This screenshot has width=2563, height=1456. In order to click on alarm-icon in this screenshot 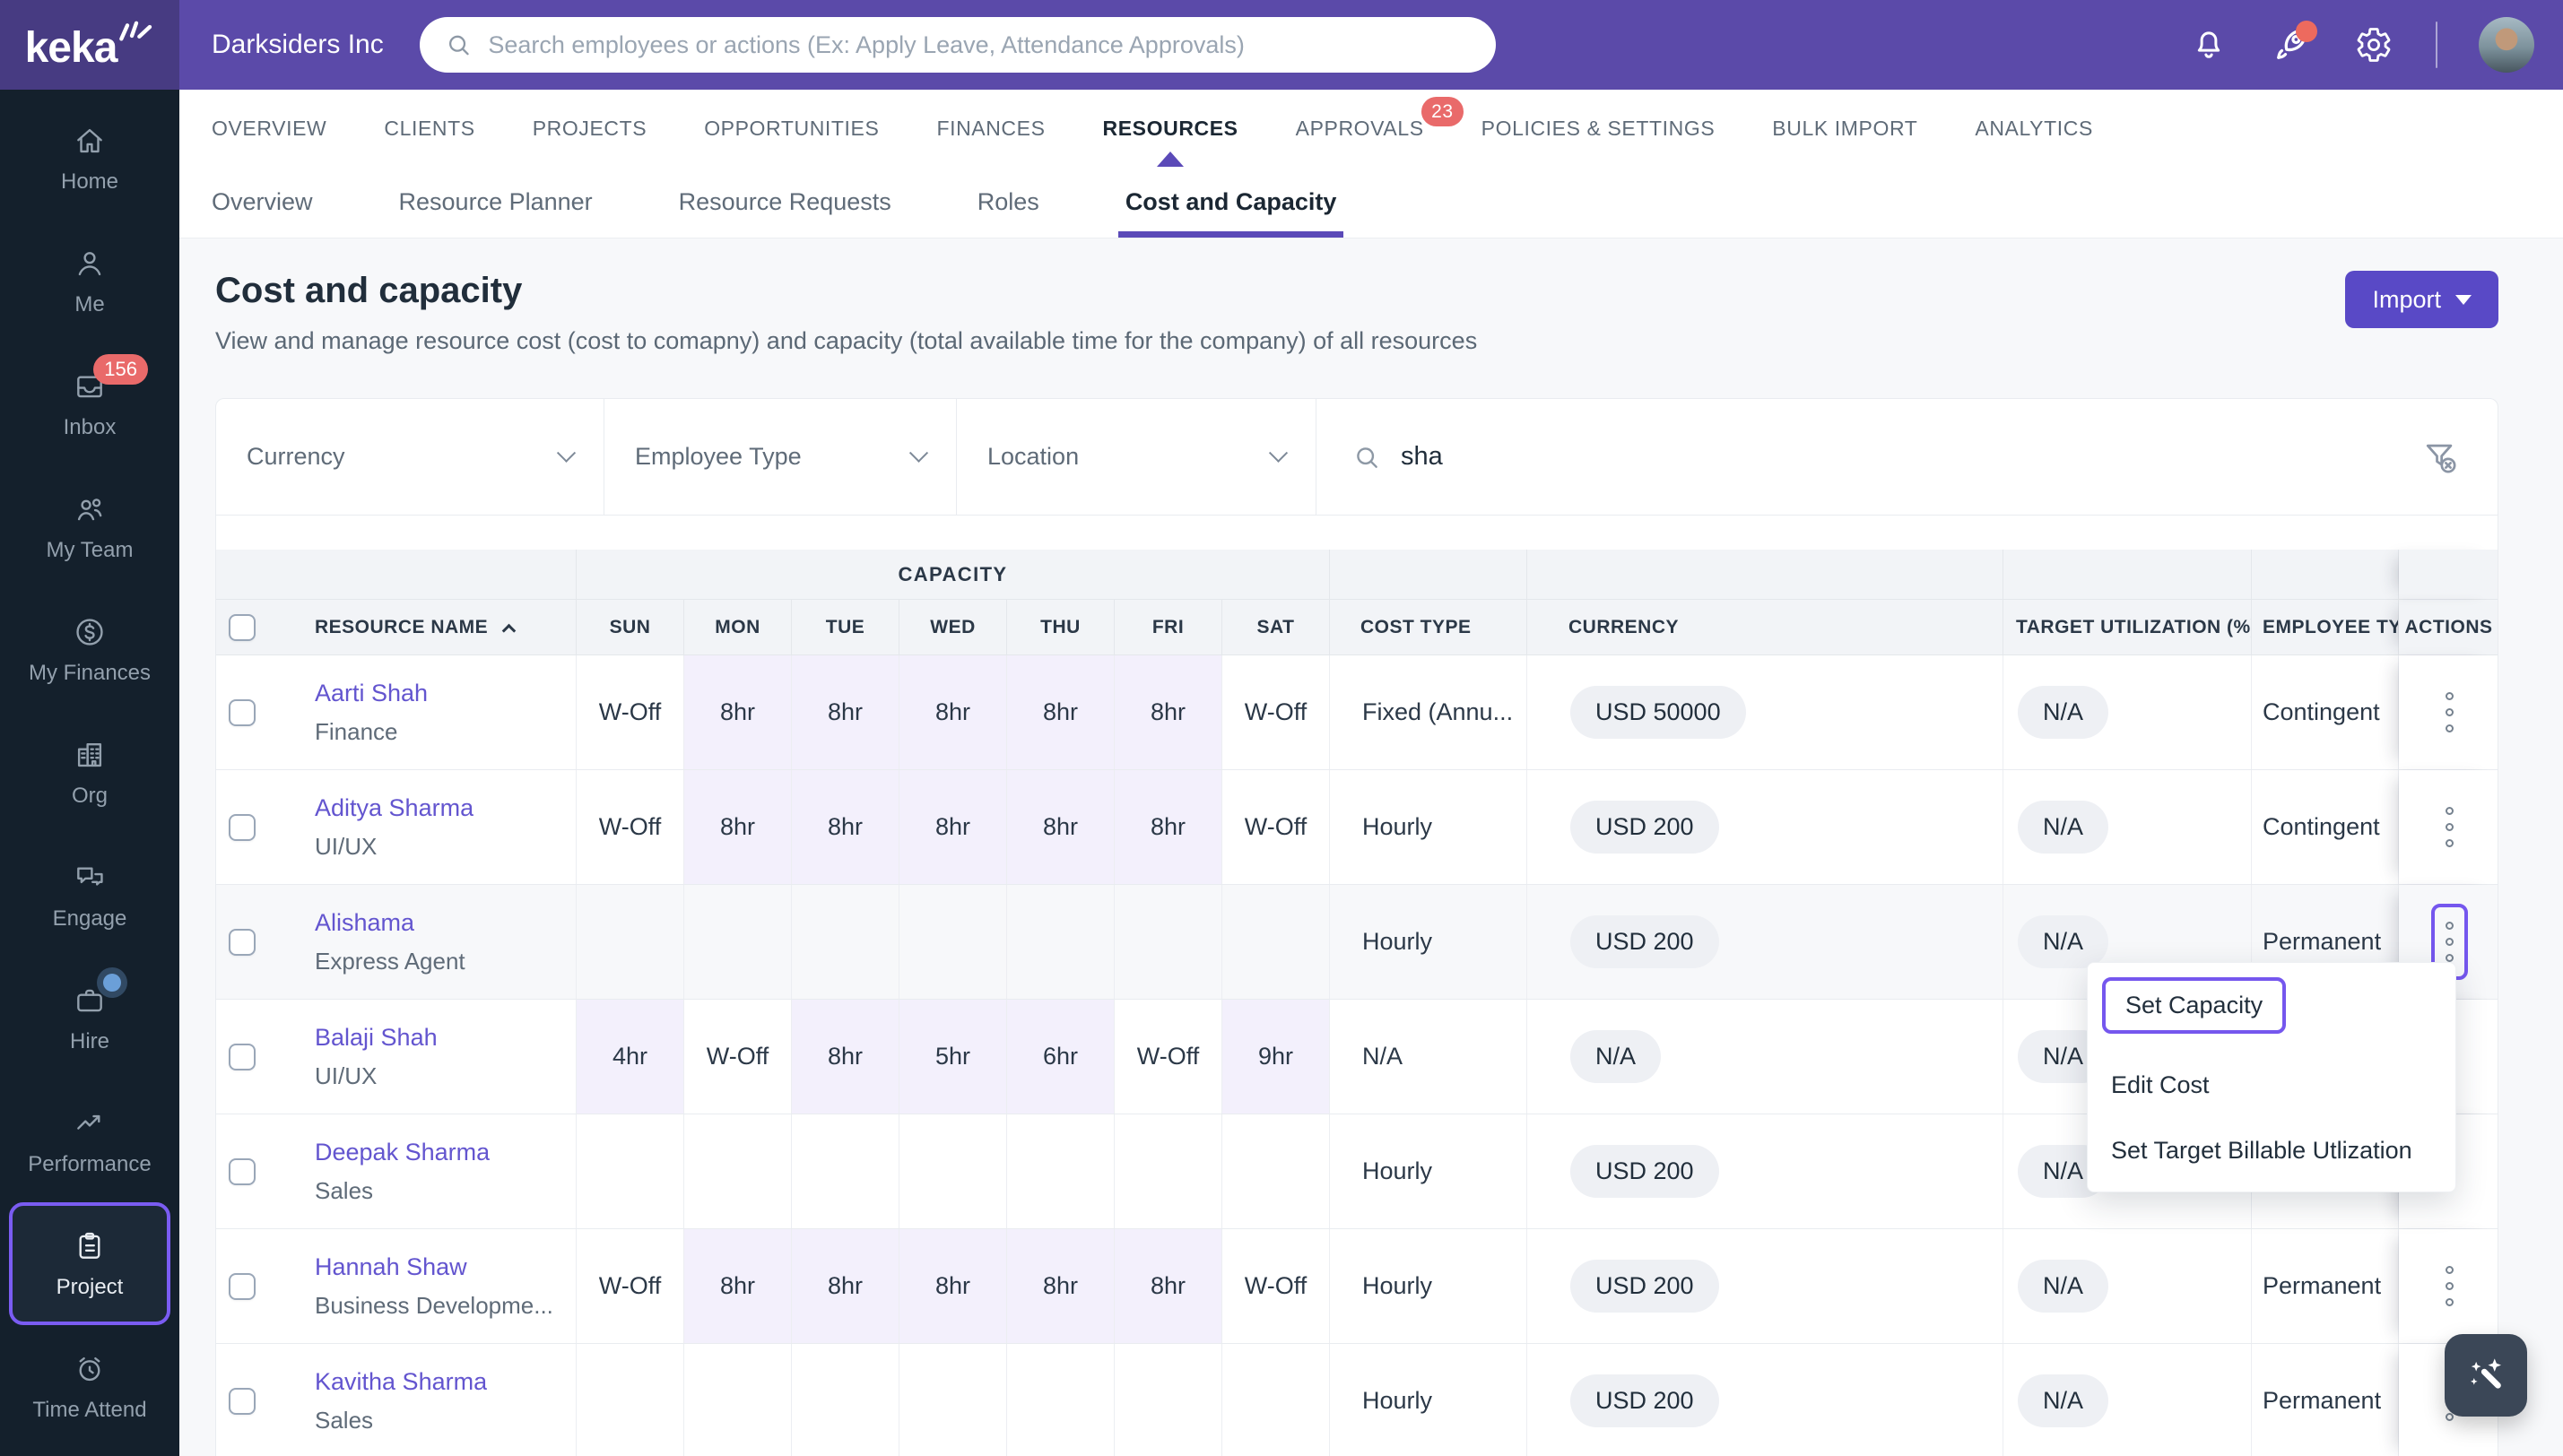, I will do `click(90, 1369)`.